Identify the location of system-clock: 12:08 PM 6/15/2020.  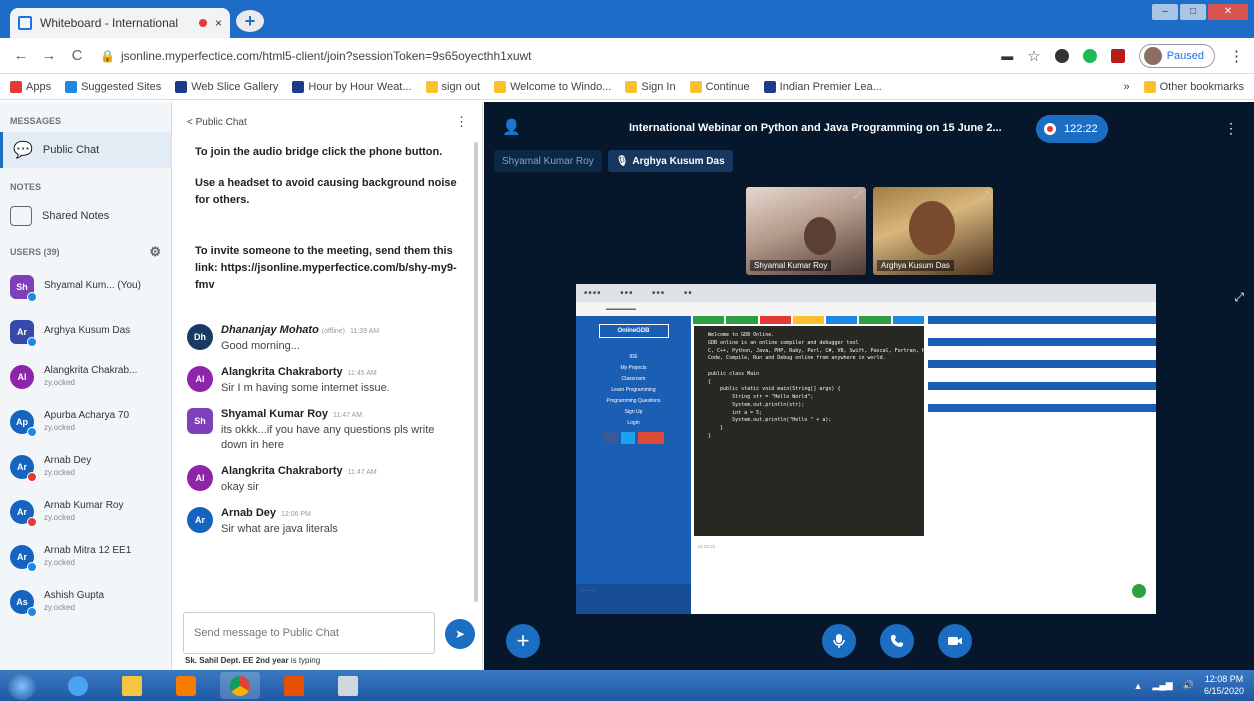
(1224, 685).